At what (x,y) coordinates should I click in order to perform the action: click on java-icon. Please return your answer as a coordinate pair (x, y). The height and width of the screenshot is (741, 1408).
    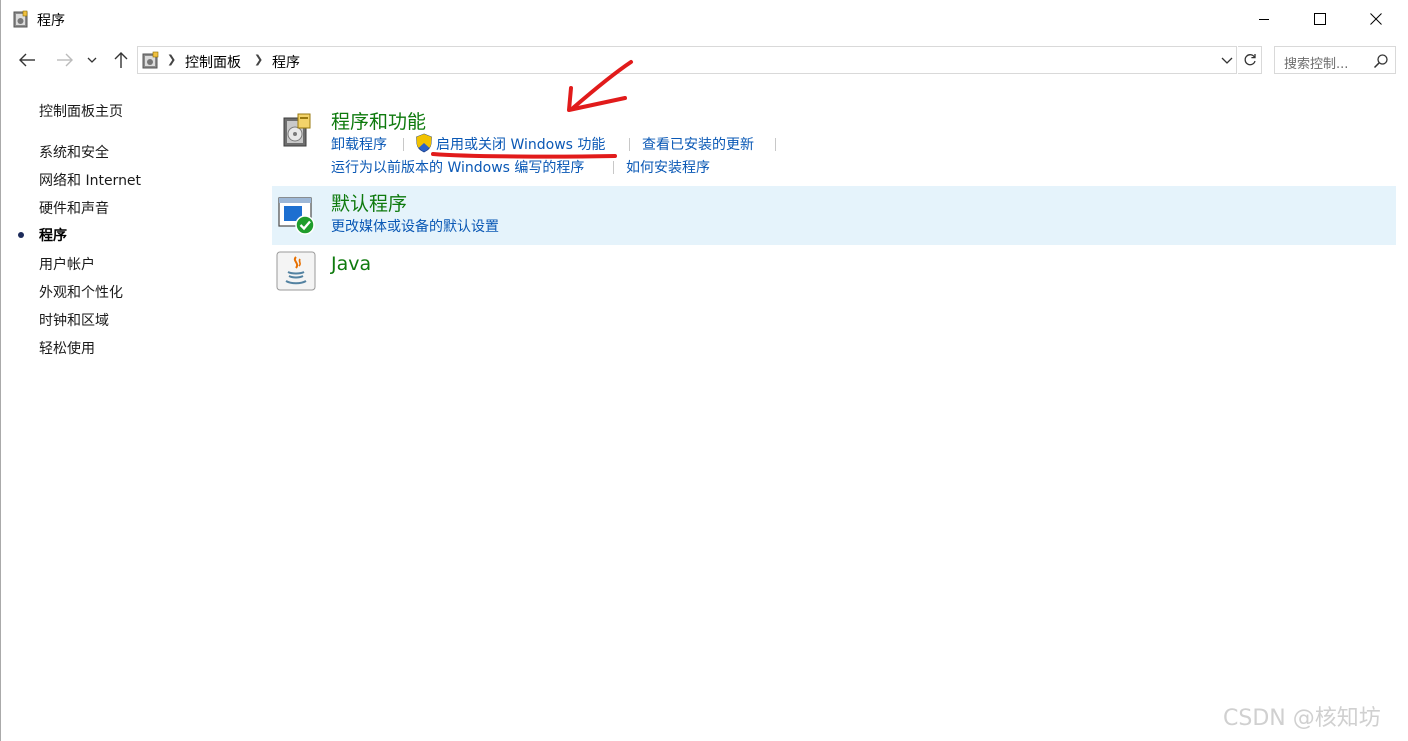
    Looking at the image, I should click on (296, 271).